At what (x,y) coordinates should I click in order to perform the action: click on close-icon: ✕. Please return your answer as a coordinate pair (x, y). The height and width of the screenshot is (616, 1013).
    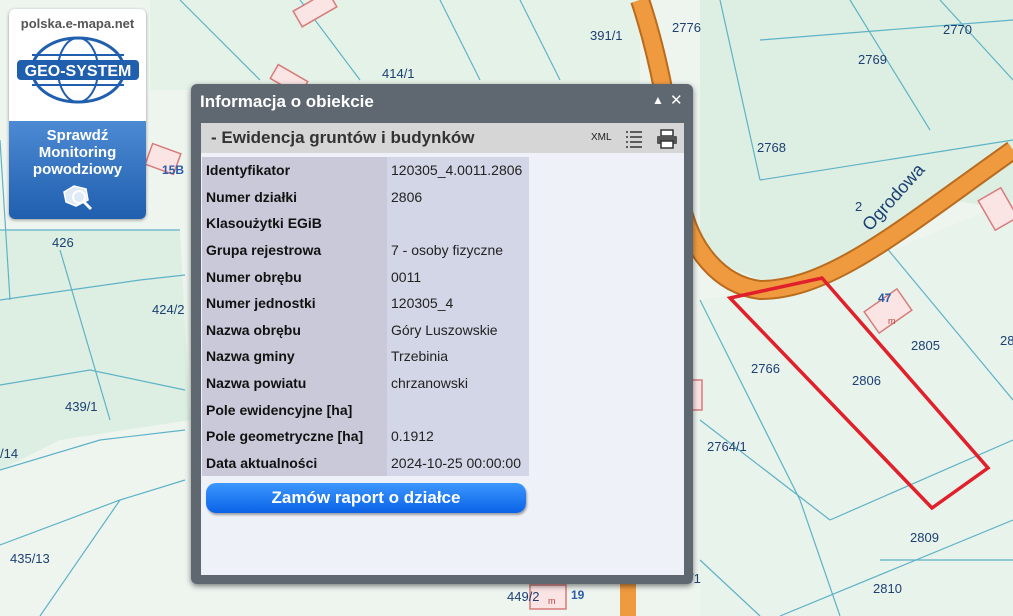
    Looking at the image, I should click on (676, 100).